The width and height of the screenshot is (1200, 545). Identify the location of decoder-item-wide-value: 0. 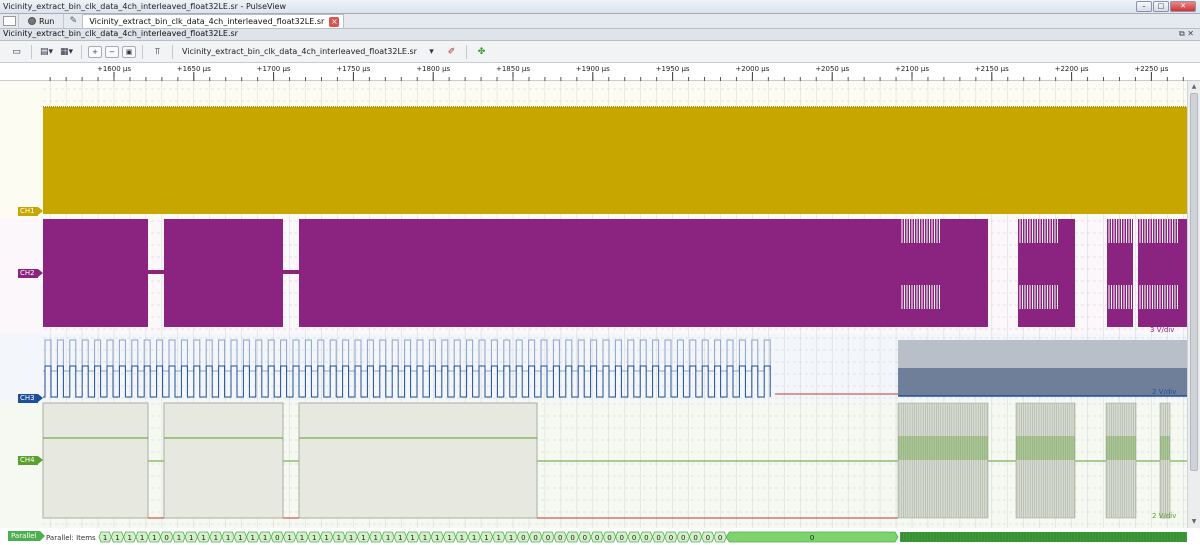
(812, 538).